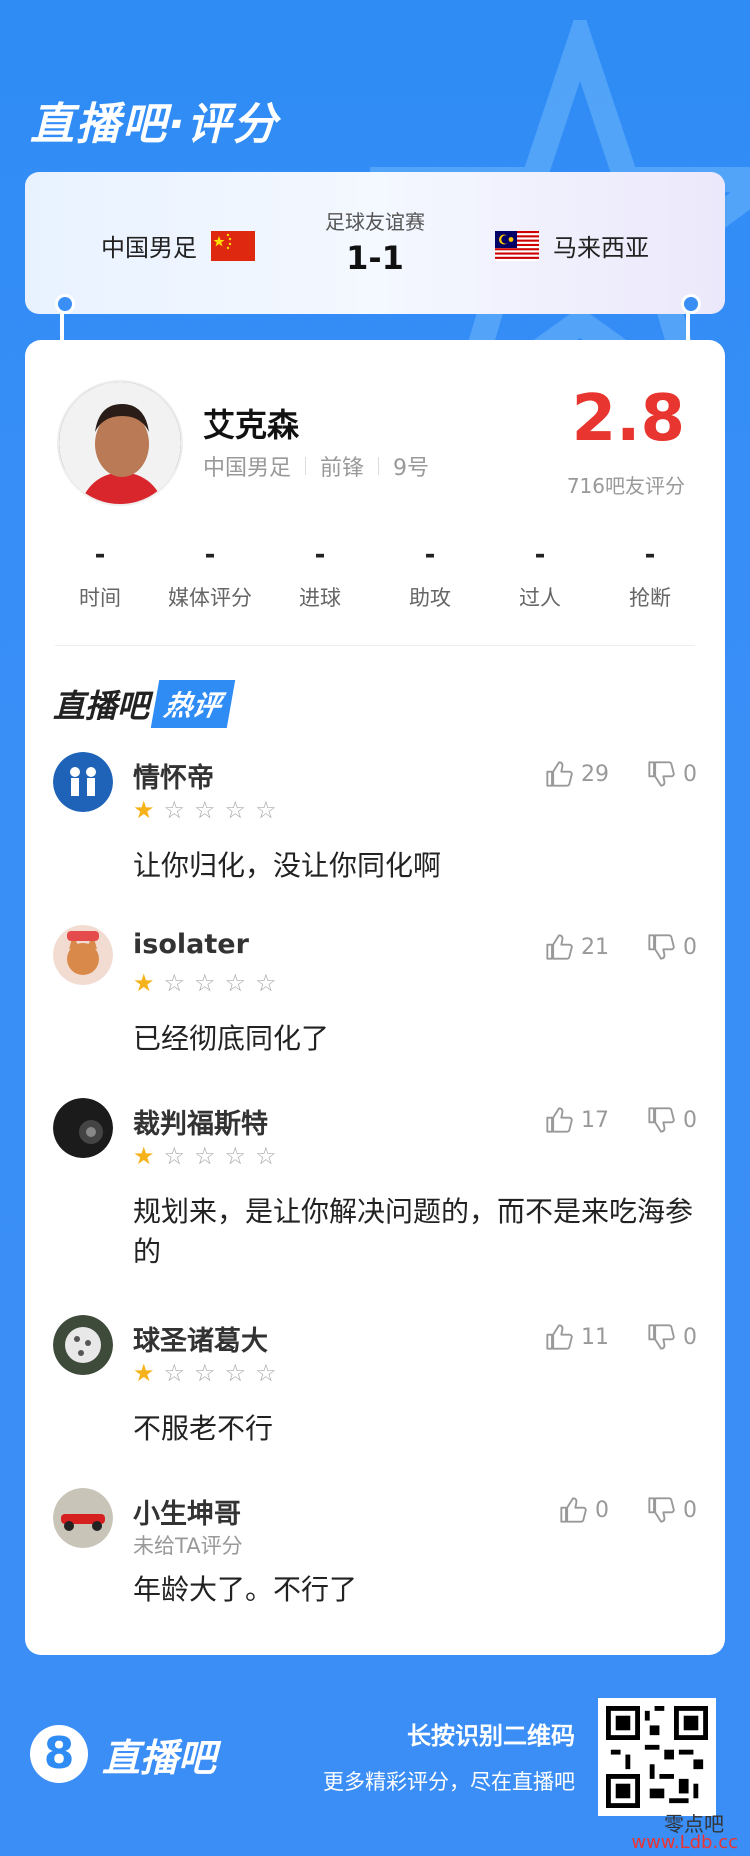 The height and width of the screenshot is (1856, 750). What do you see at coordinates (59, 1754) in the screenshot?
I see `logo-mark: 8` at bounding box center [59, 1754].